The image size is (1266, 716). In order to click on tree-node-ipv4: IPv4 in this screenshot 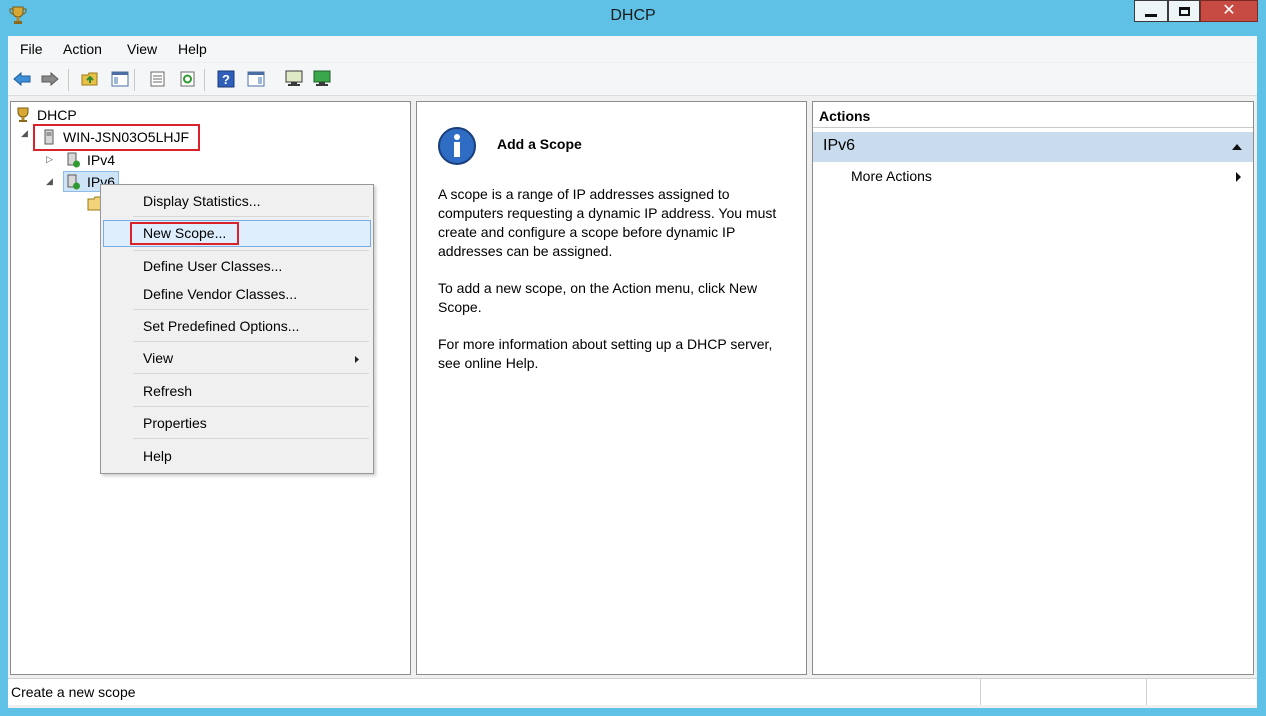, I will do `click(90, 160)`.